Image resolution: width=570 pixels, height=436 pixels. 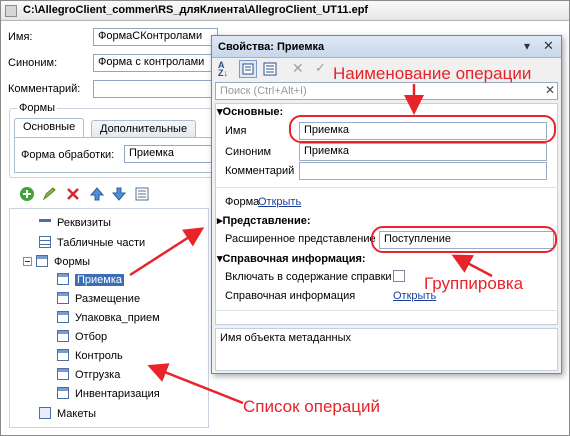 I want to click on list-icon, so click(x=142, y=194).